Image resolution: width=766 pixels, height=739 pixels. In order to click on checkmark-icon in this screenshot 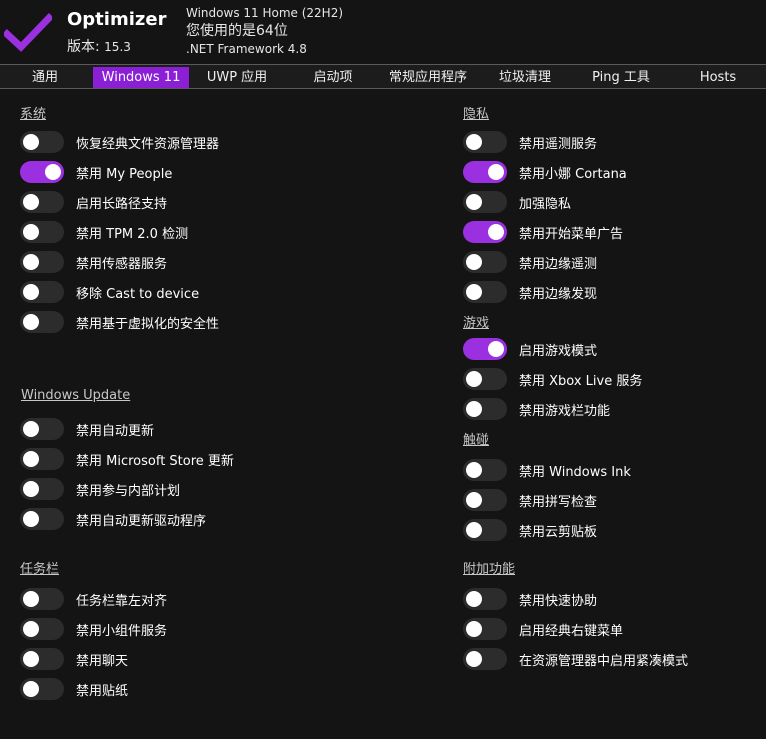, I will do `click(28, 32)`.